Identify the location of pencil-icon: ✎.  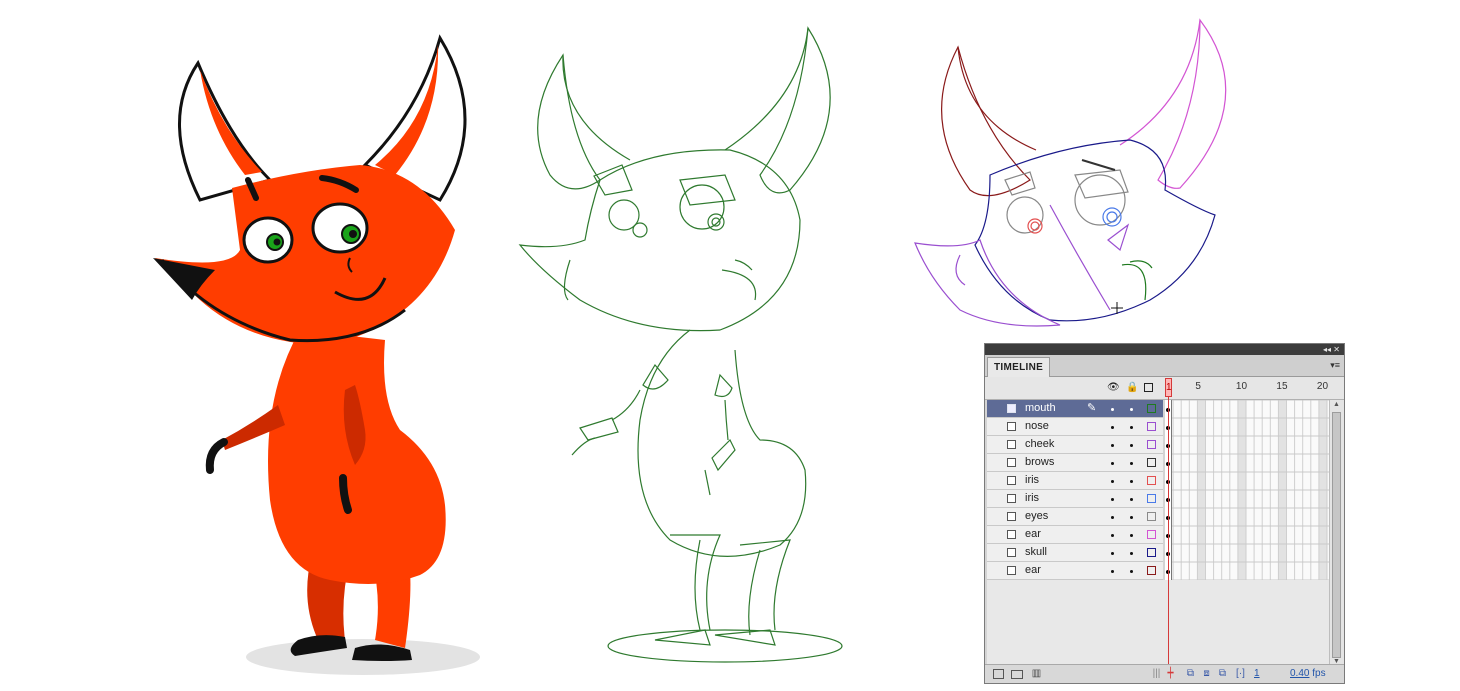
(1092, 408).